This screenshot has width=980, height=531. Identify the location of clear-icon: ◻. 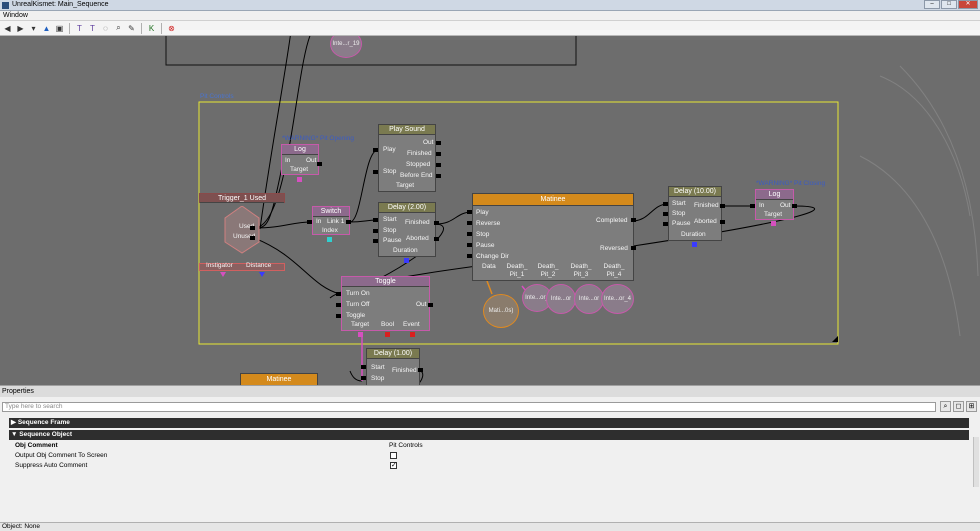
(958, 406).